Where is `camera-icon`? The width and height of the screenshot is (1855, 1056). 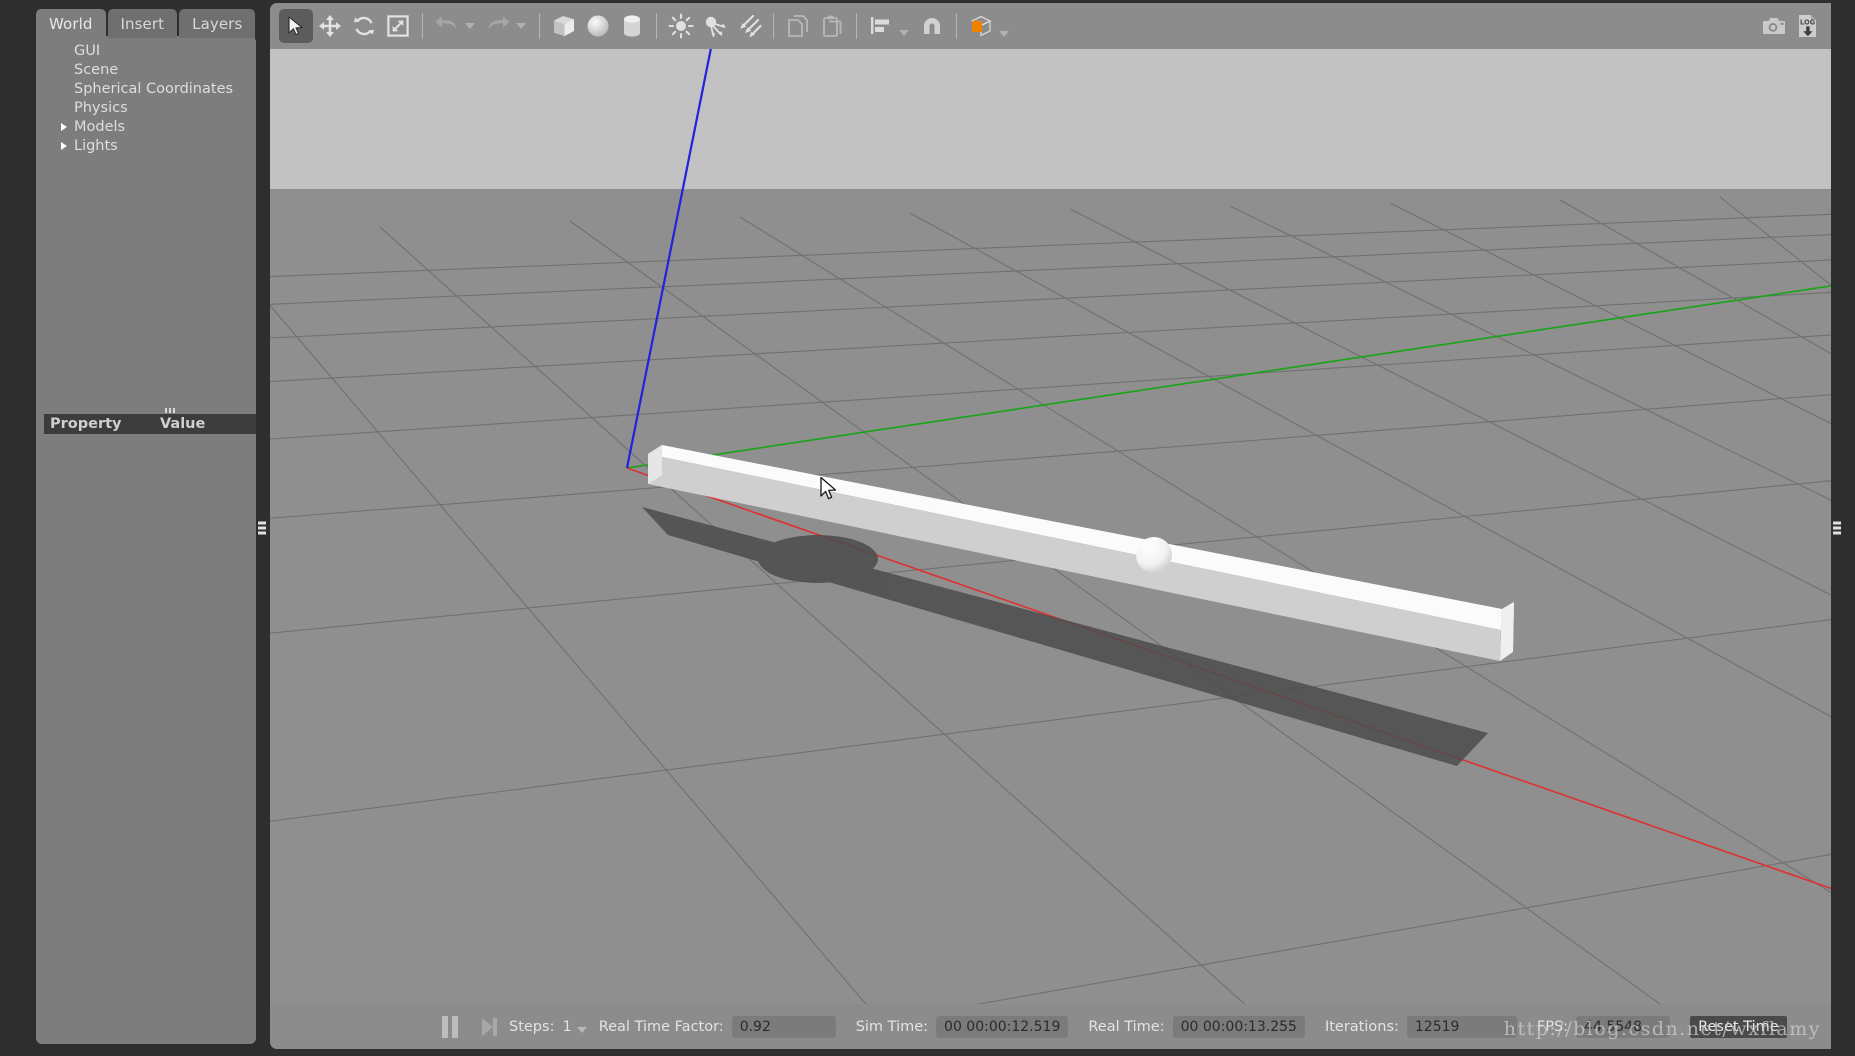 camera-icon is located at coordinates (1774, 26).